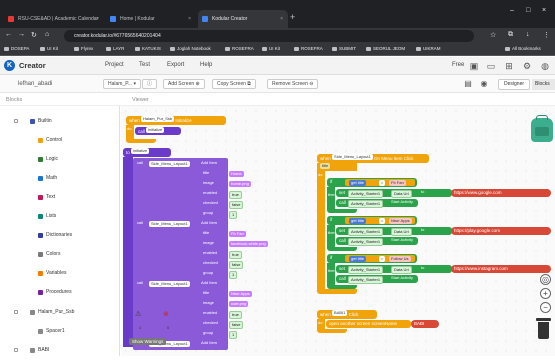 Image resolution: width=555 pixels, height=360 pixels. What do you see at coordinates (501, 269) in the screenshot?
I see `url-text-block: https://www.instagram.com` at bounding box center [501, 269].